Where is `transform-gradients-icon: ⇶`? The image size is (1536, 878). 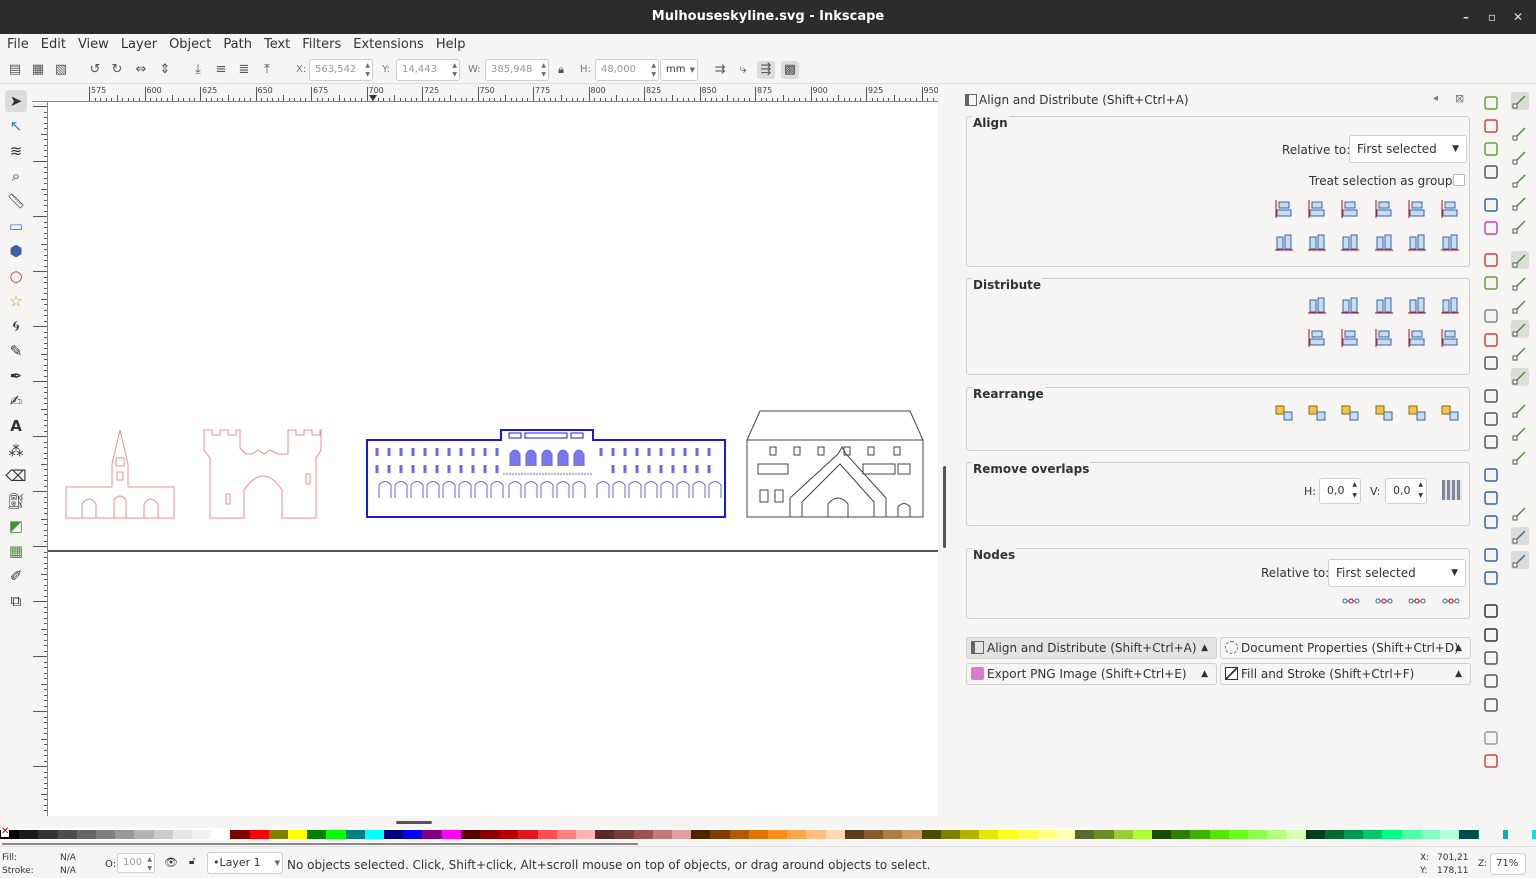
transform-gradients-icon: ⇶ is located at coordinates (766, 70).